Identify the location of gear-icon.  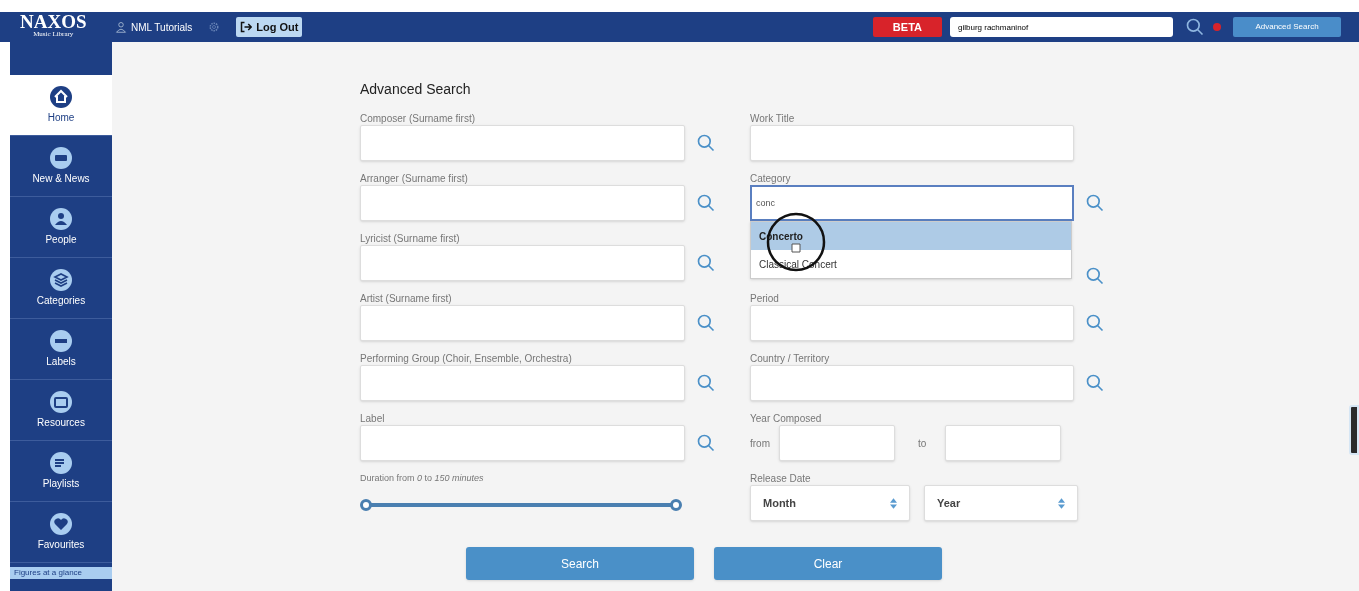
(214, 27).